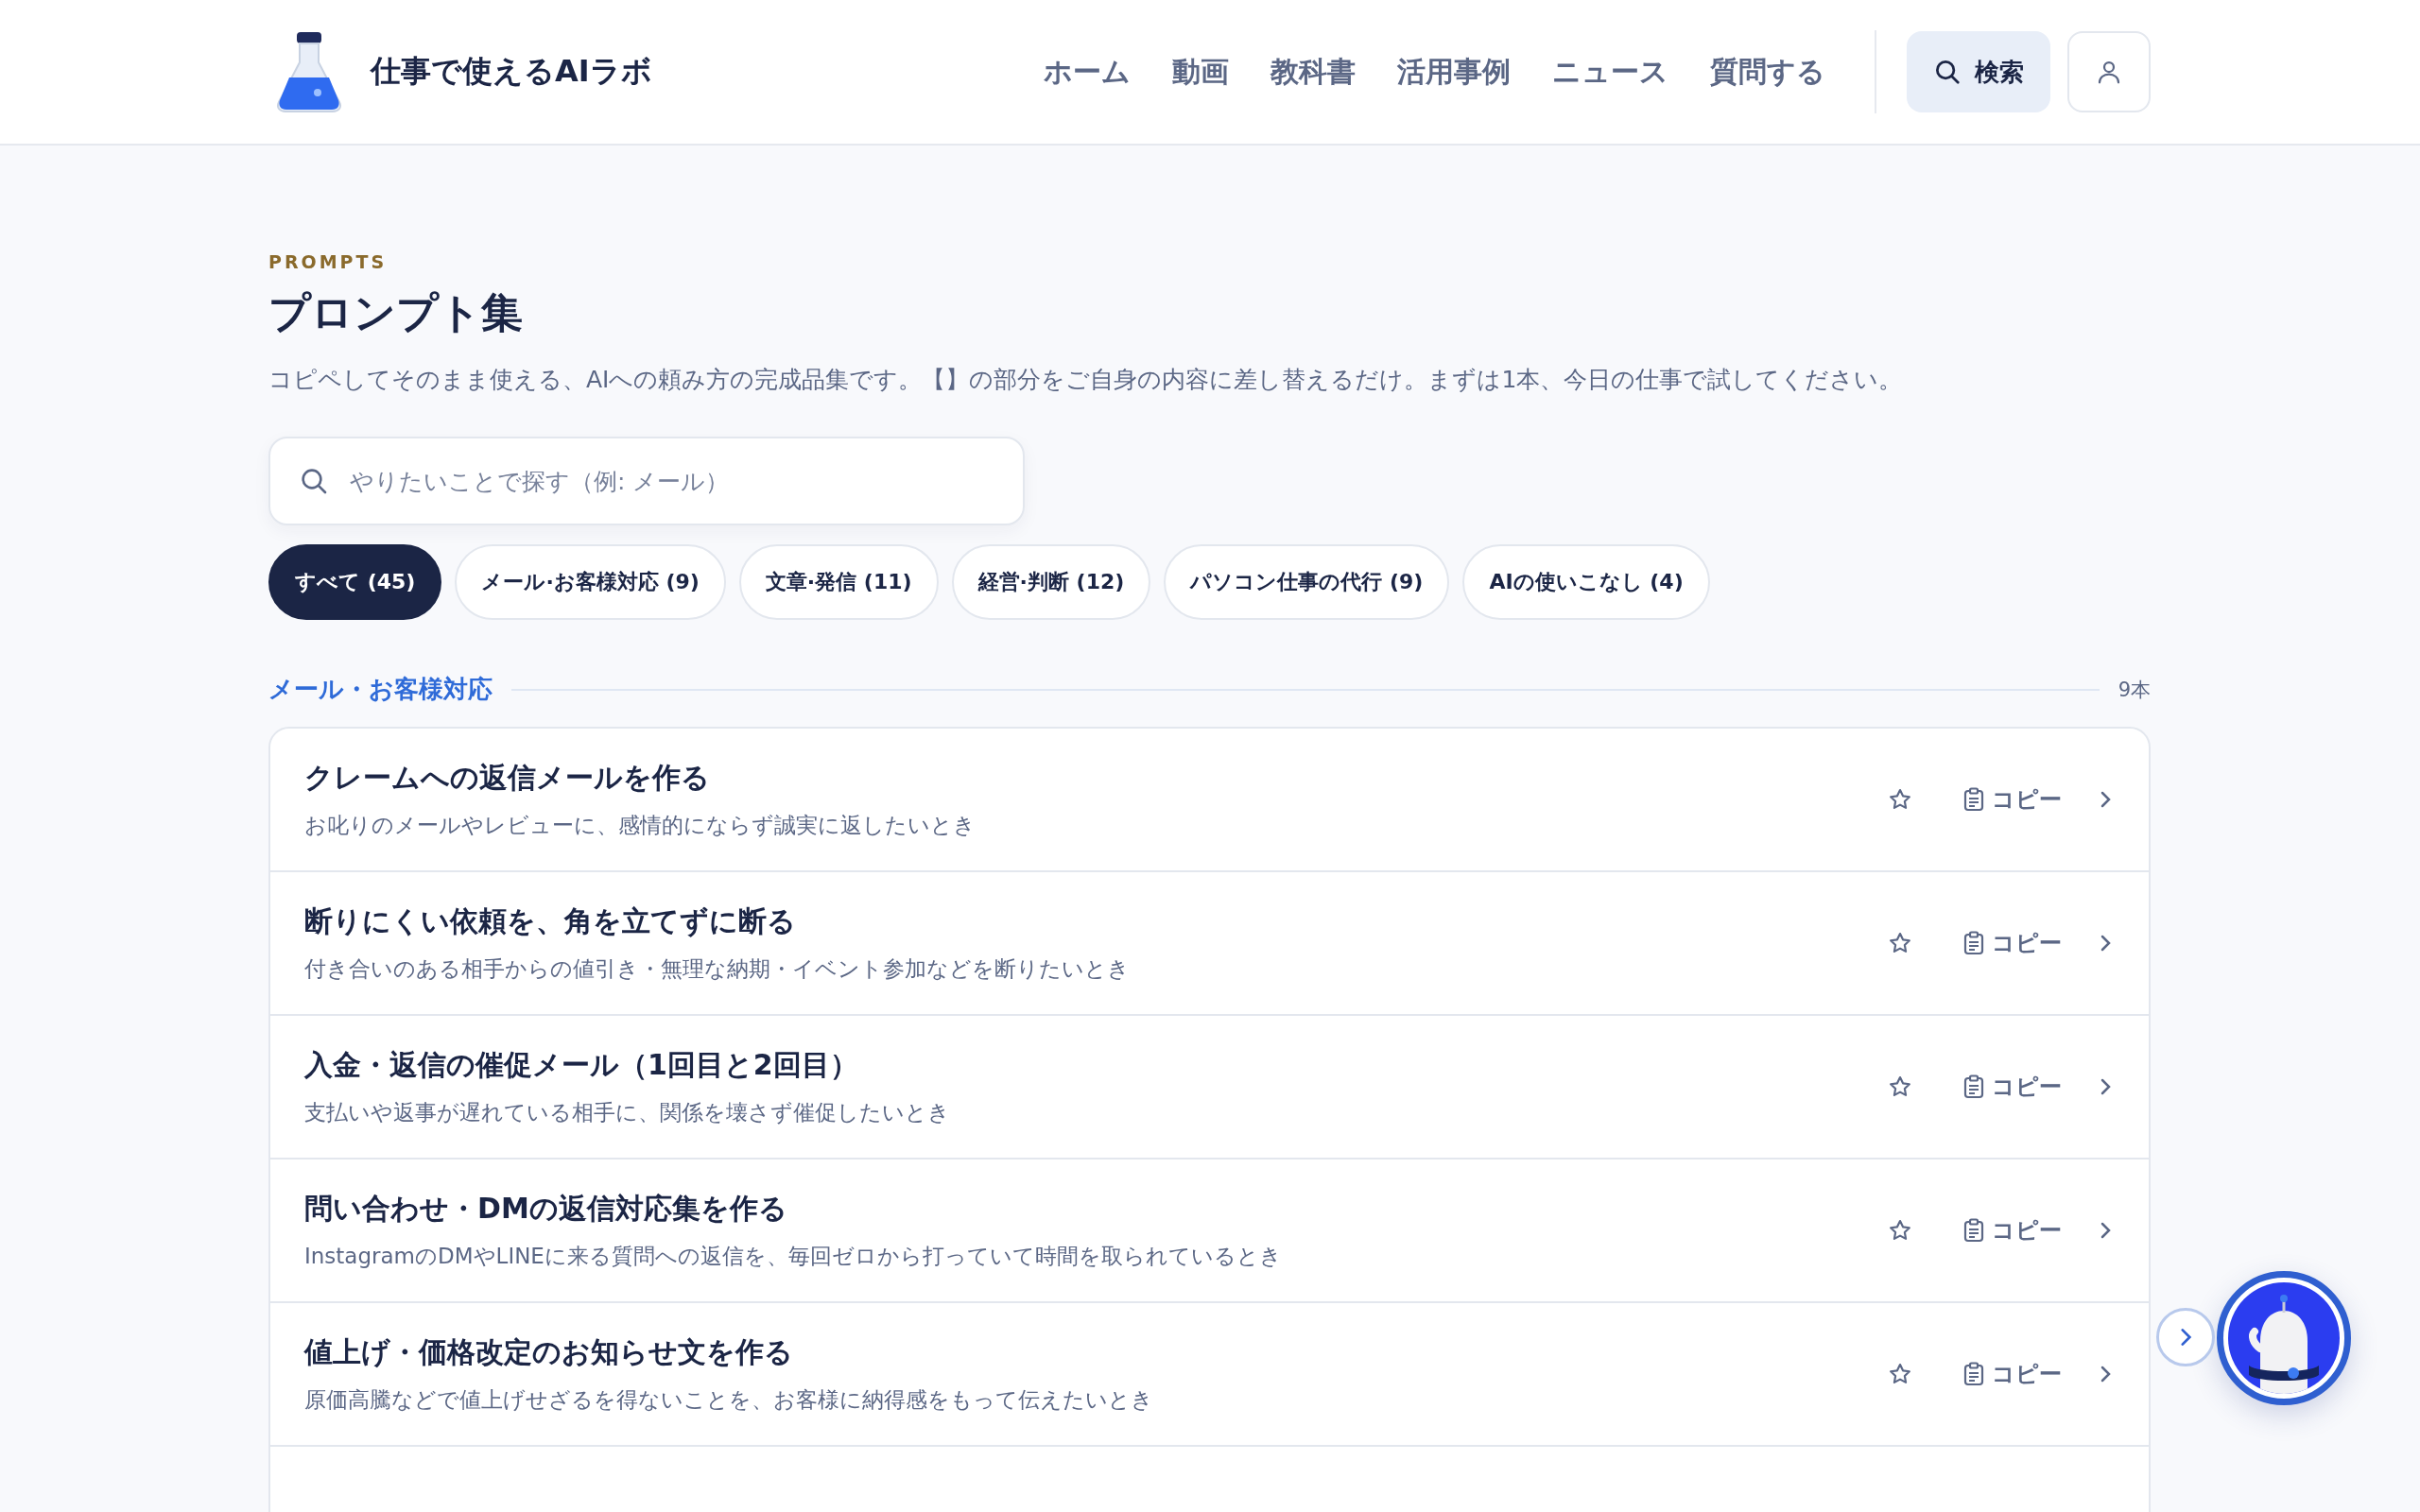 Image resolution: width=2420 pixels, height=1512 pixels. Describe the element at coordinates (1767, 72) in the screenshot. I see `nav-link: 質問する` at that location.